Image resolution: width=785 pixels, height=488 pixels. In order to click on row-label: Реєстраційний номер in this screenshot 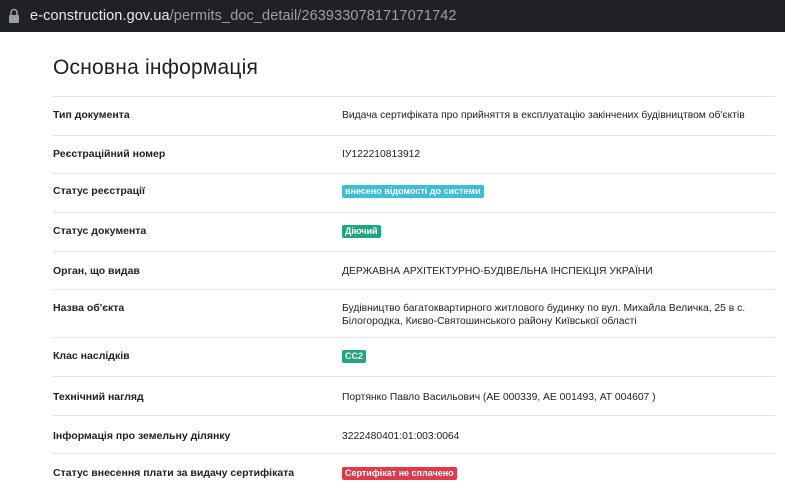, I will do `click(109, 154)`.